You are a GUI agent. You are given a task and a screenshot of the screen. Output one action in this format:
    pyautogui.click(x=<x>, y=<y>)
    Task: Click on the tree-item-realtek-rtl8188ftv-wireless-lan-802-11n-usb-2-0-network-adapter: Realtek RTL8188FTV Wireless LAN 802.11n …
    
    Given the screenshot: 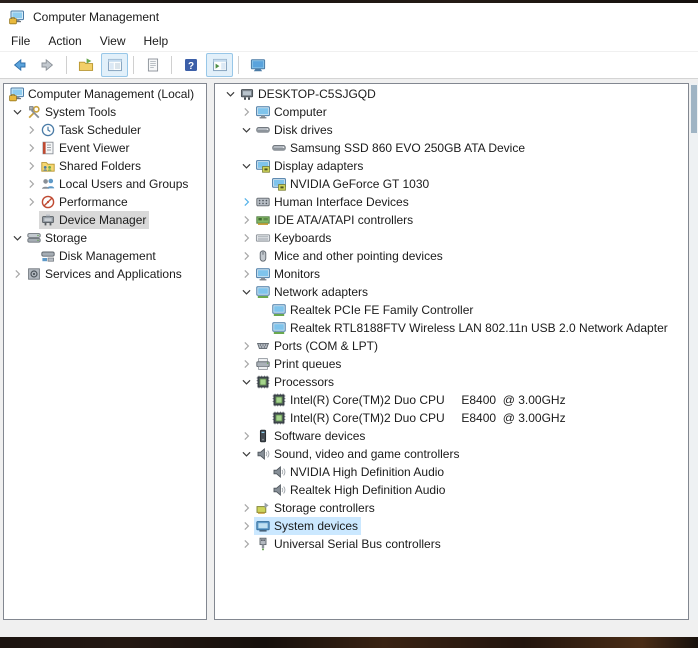 What is the action you would take?
    pyautogui.click(x=451, y=328)
    